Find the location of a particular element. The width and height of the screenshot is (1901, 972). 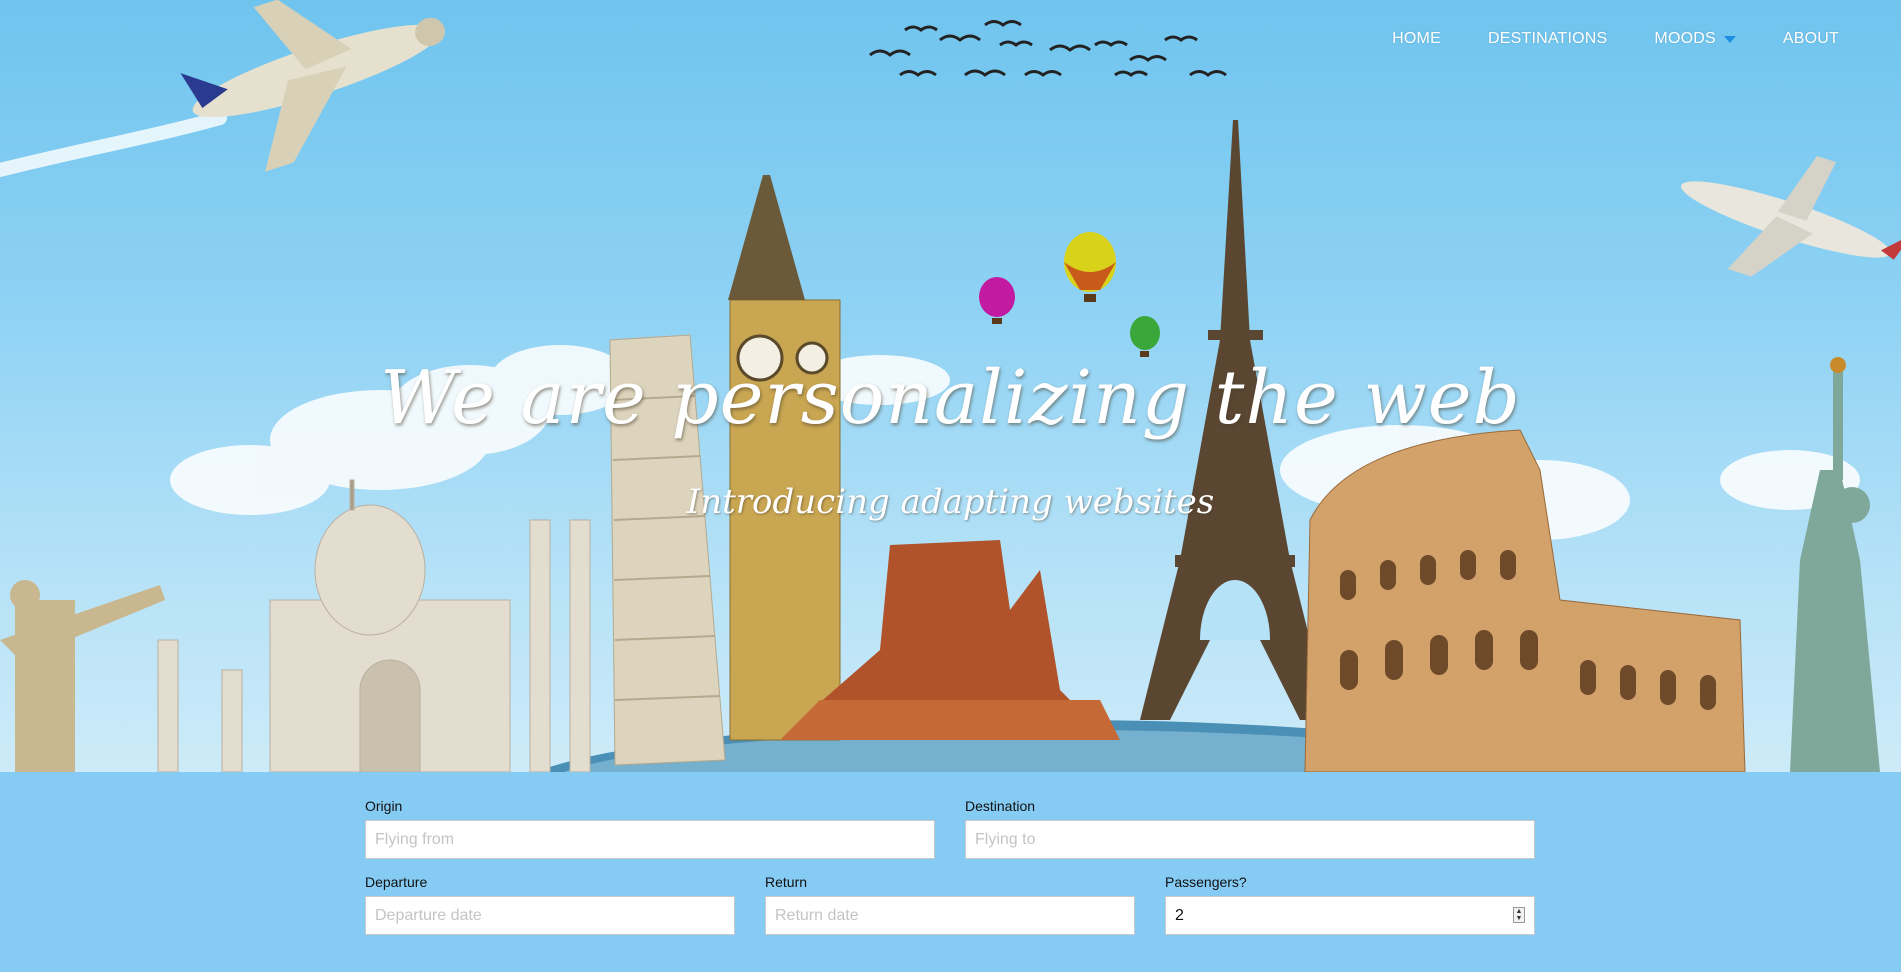

hero-title: We are personalizing the web is located at coordinates (950, 398).